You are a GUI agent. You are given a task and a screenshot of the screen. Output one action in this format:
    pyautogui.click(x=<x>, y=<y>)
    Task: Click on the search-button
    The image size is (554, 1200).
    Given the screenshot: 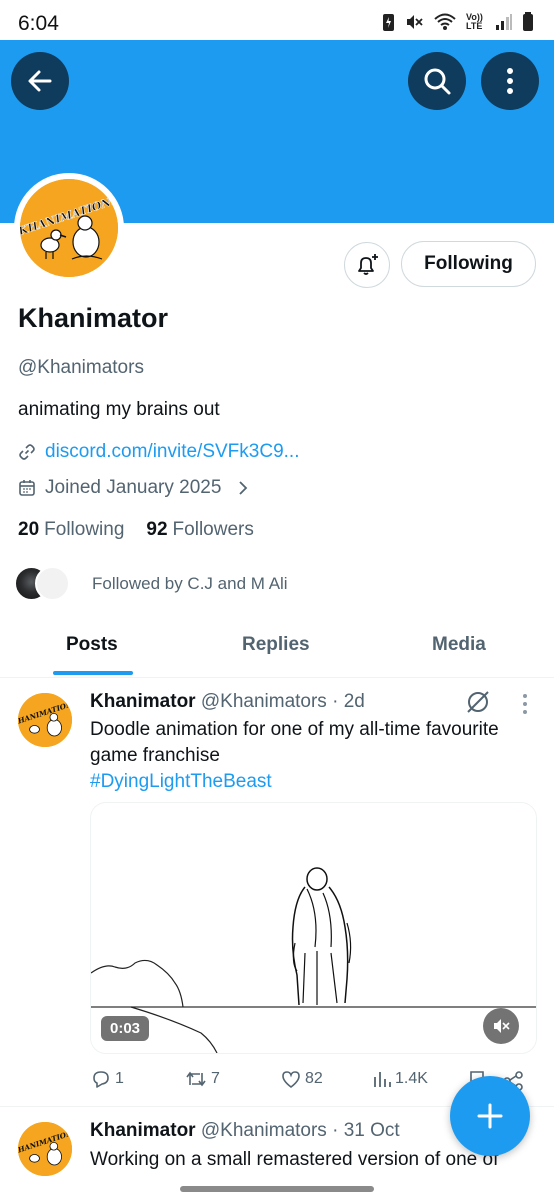 What is the action you would take?
    pyautogui.click(x=437, y=81)
    